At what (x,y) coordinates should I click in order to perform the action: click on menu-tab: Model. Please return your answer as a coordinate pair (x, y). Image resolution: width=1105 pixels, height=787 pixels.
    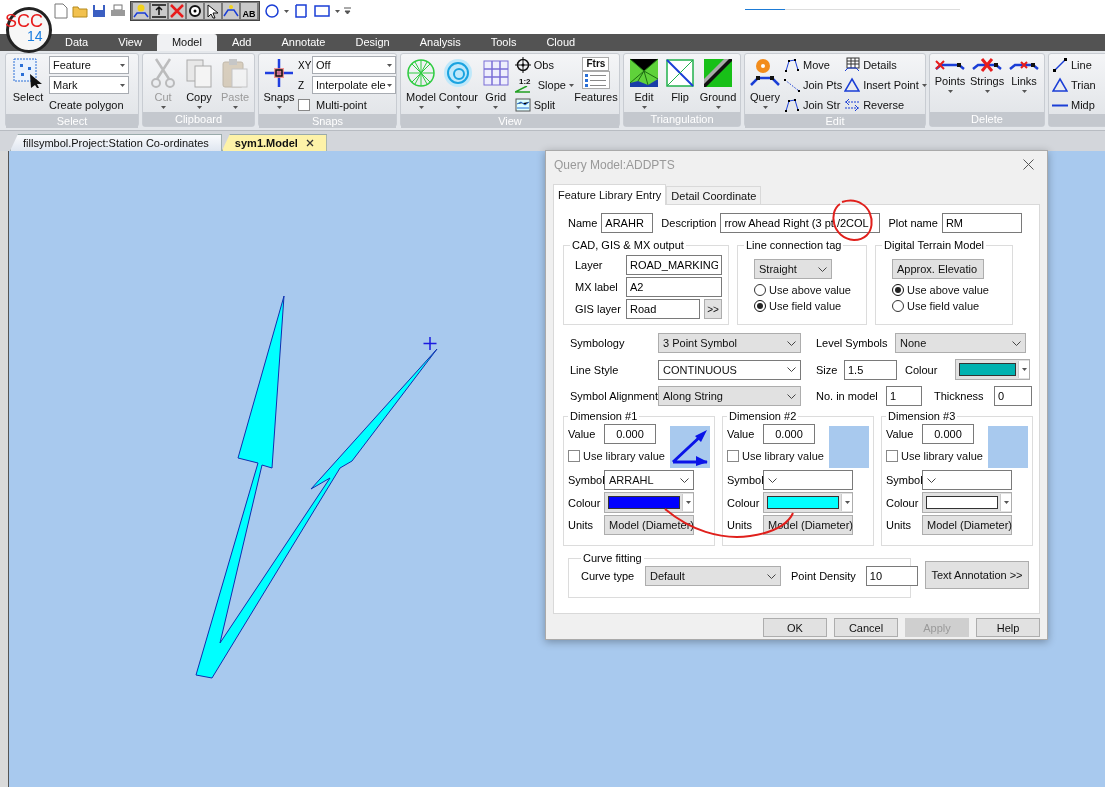
    Looking at the image, I should click on (186, 42).